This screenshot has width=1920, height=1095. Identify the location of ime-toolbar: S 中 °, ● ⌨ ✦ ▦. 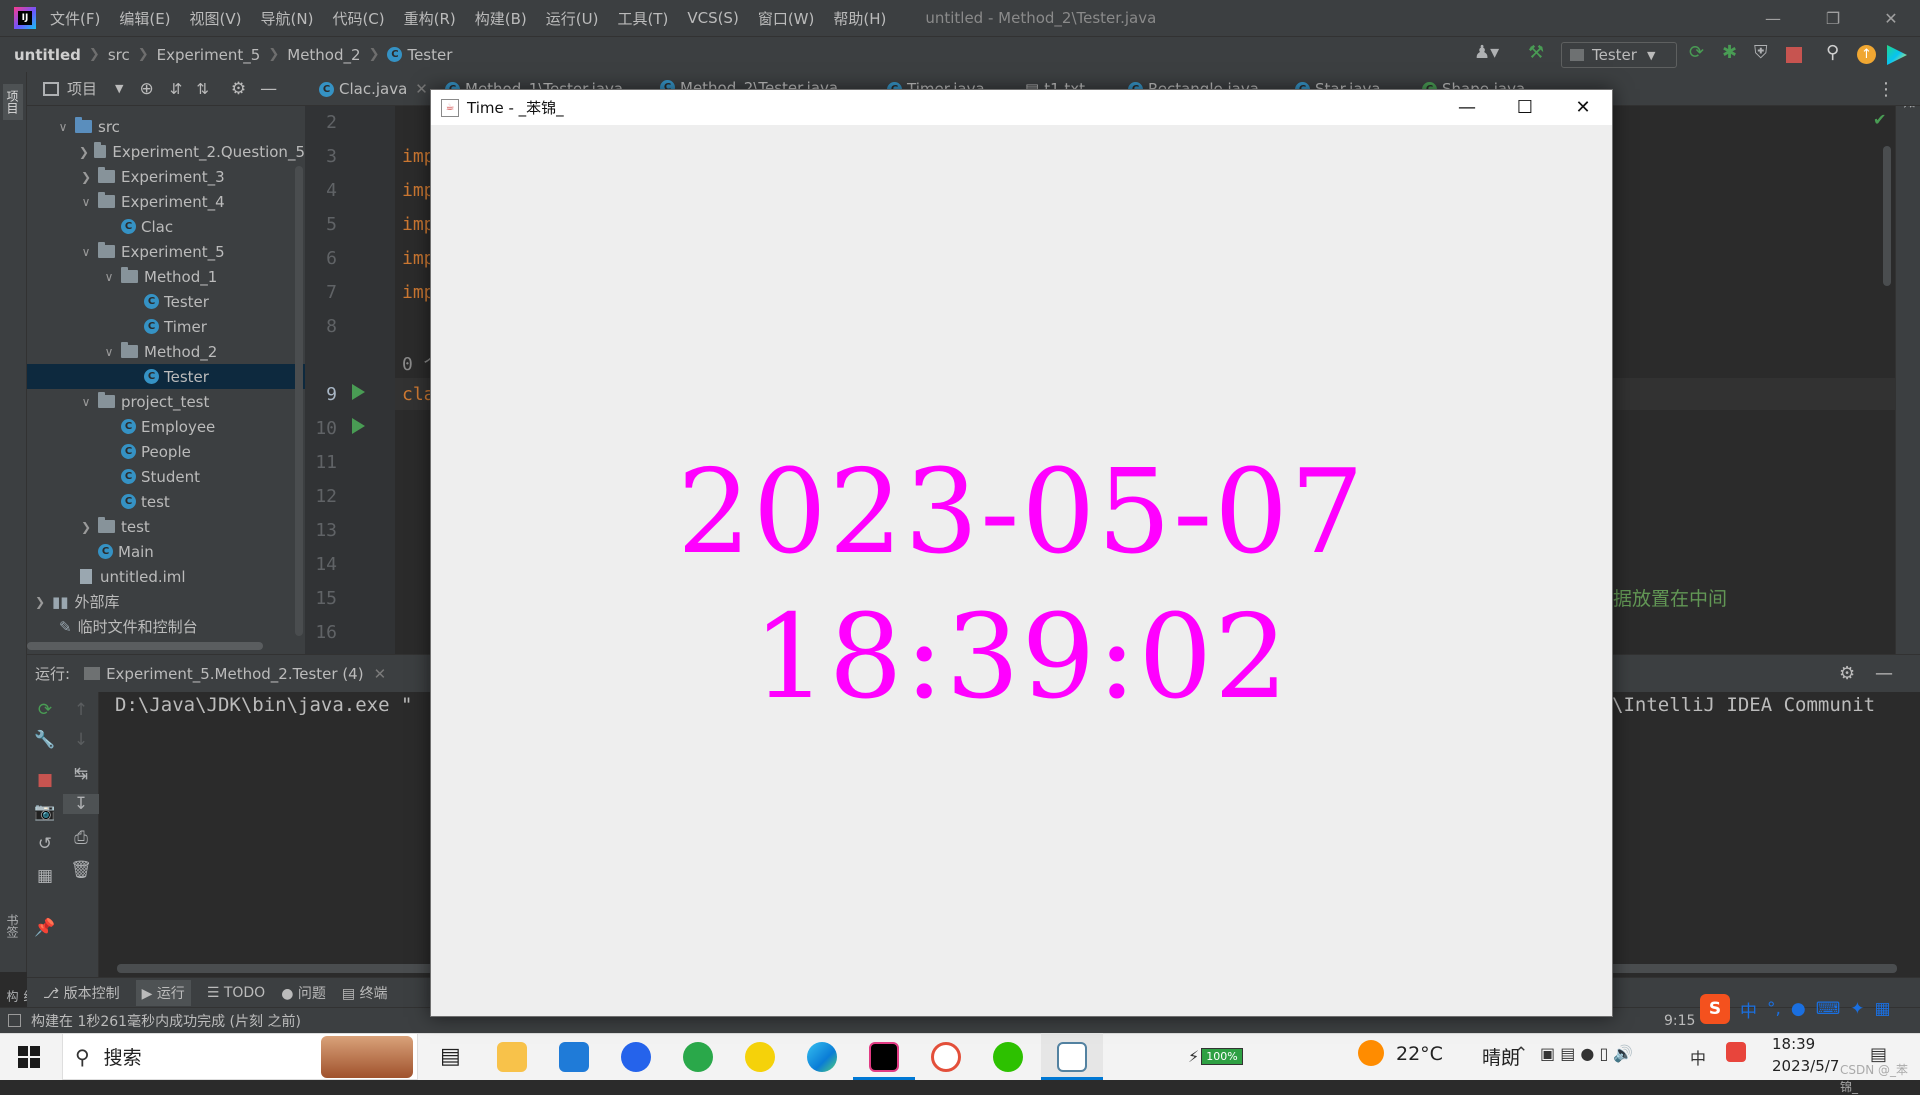
(1807, 1009).